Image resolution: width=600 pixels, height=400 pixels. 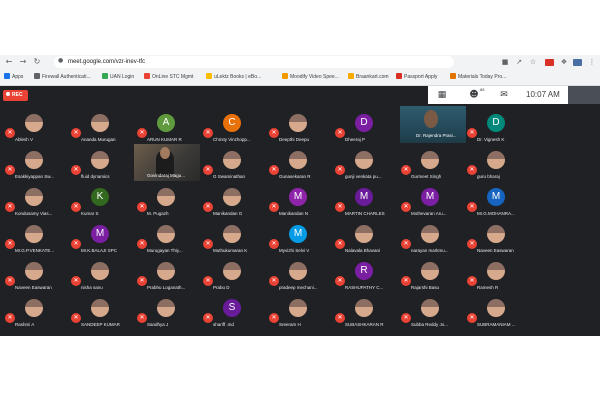 I want to click on participant-avatar: M, so click(x=298, y=197).